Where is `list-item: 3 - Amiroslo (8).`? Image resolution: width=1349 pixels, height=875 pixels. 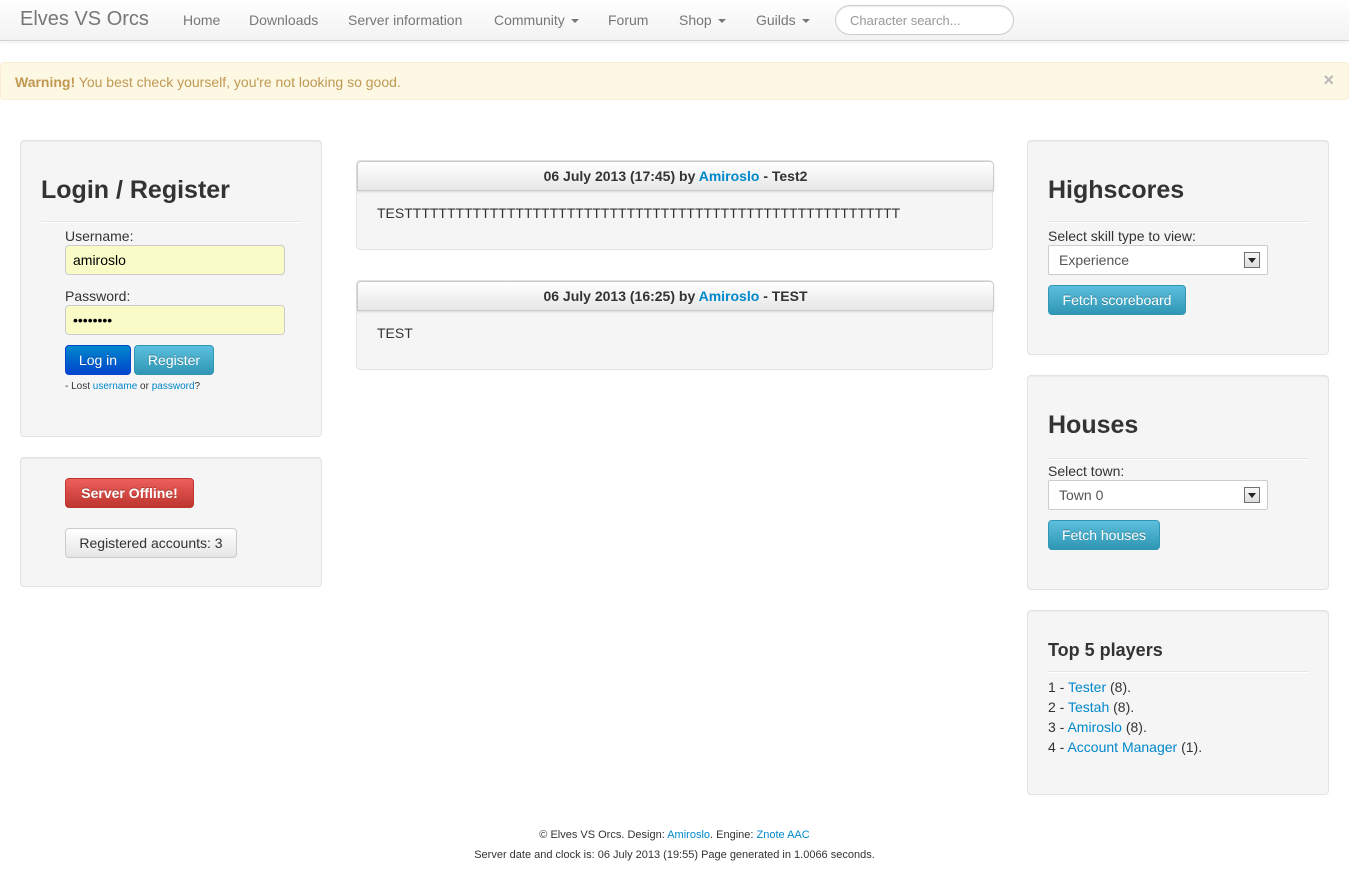
list-item: 3 - Amiroslo (8). is located at coordinates (1125, 727).